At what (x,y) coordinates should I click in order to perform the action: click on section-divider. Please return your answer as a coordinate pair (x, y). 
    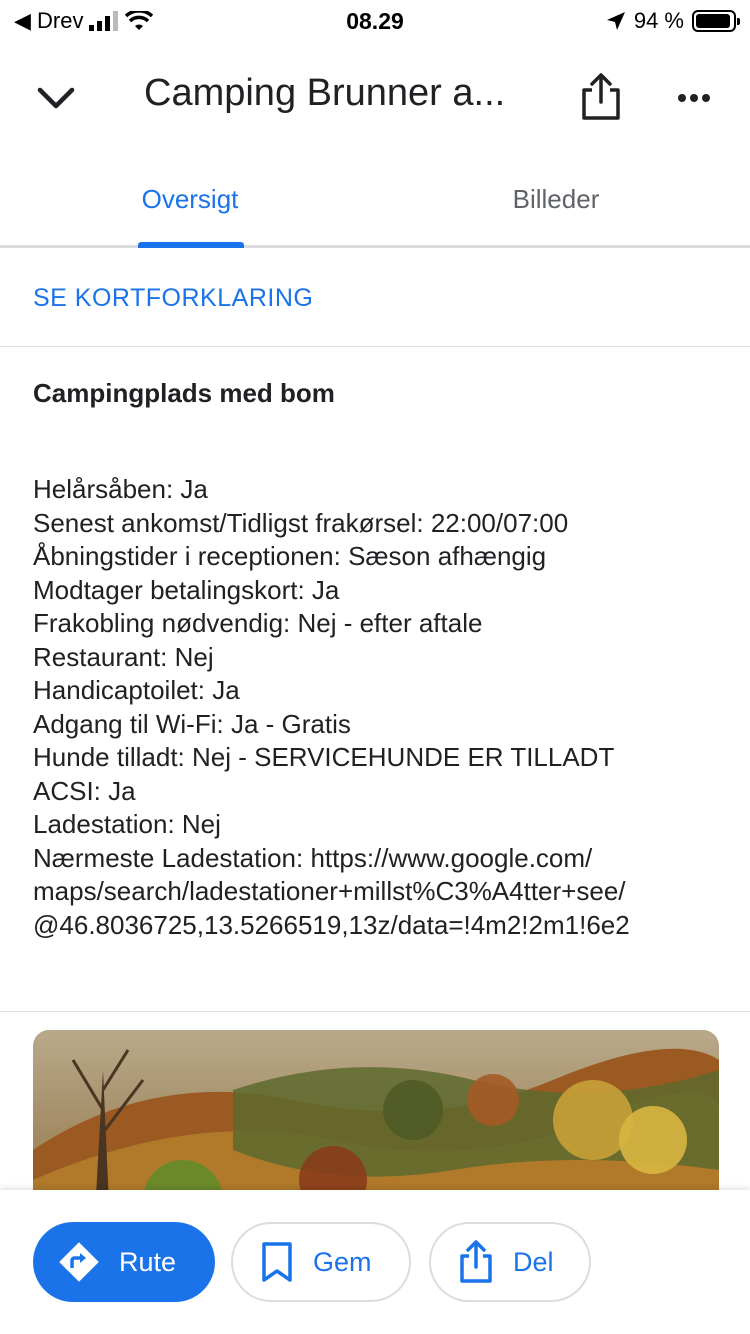
    Looking at the image, I should click on (375, 1011).